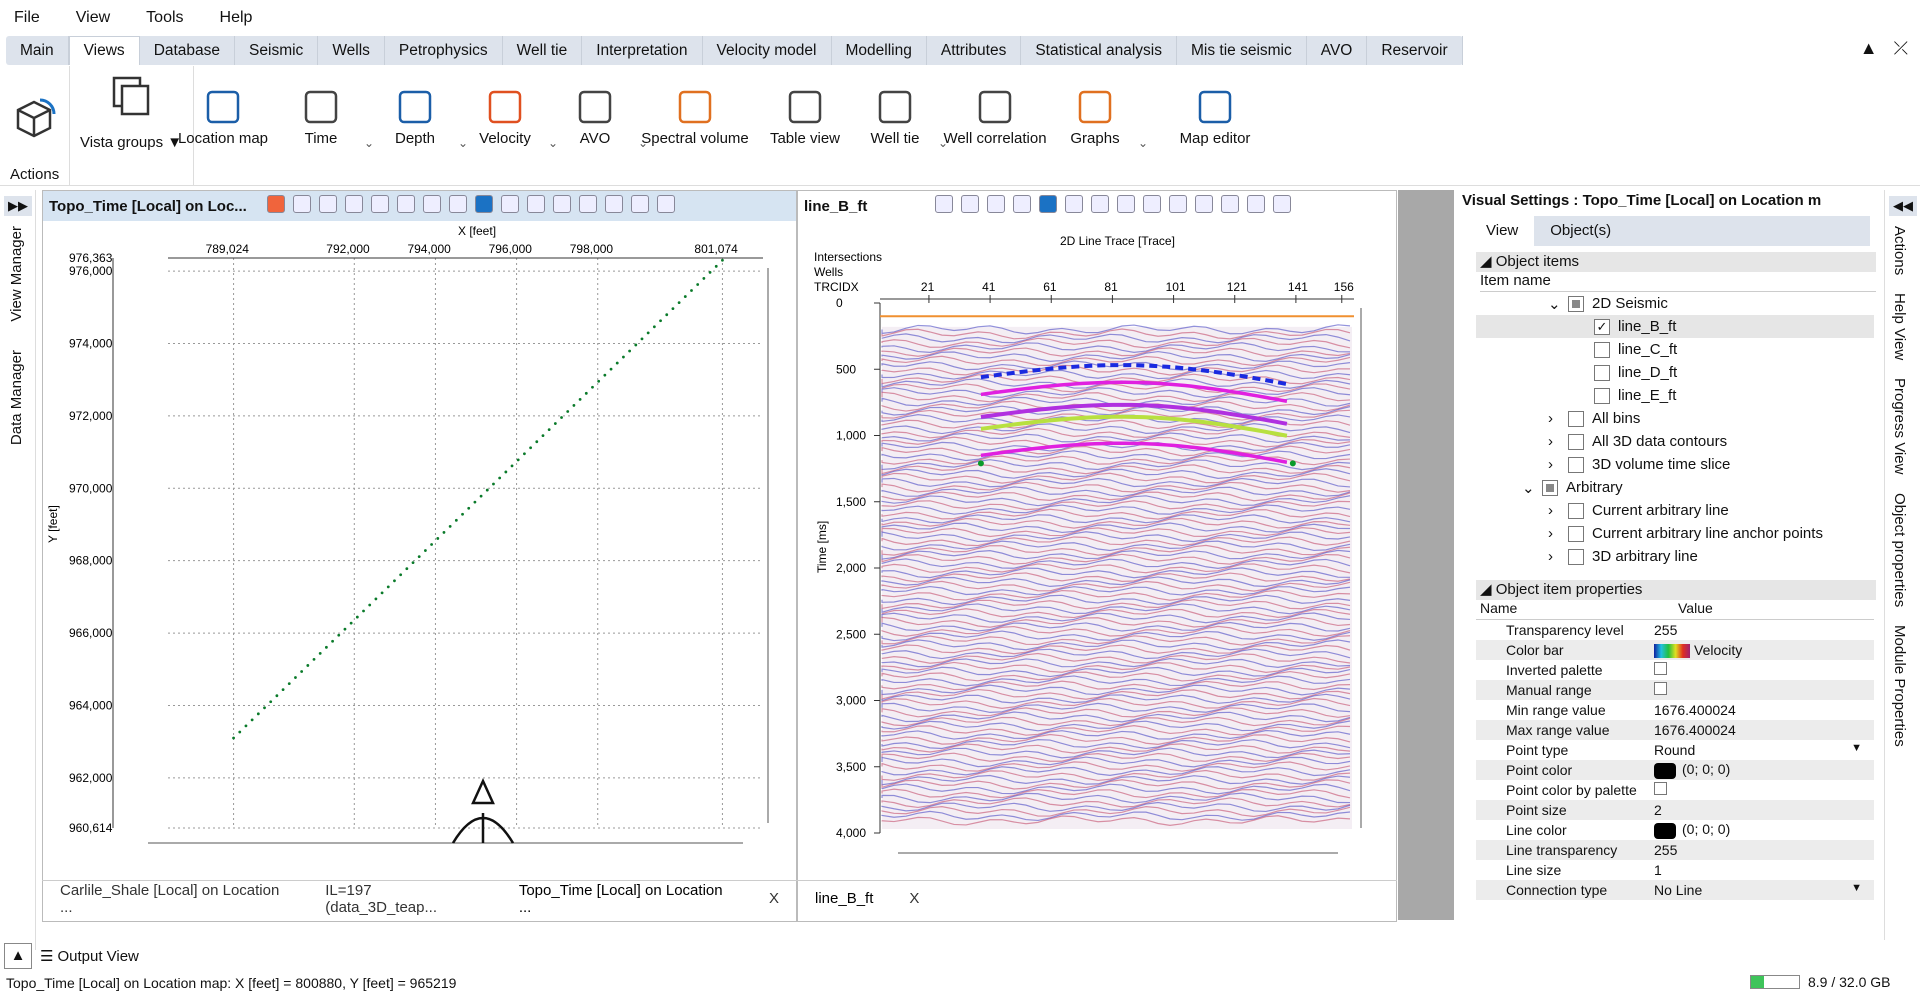 The image size is (1920, 993). Describe the element at coordinates (642, 50) in the screenshot. I see `ribbon-tab: Interpretation` at that location.